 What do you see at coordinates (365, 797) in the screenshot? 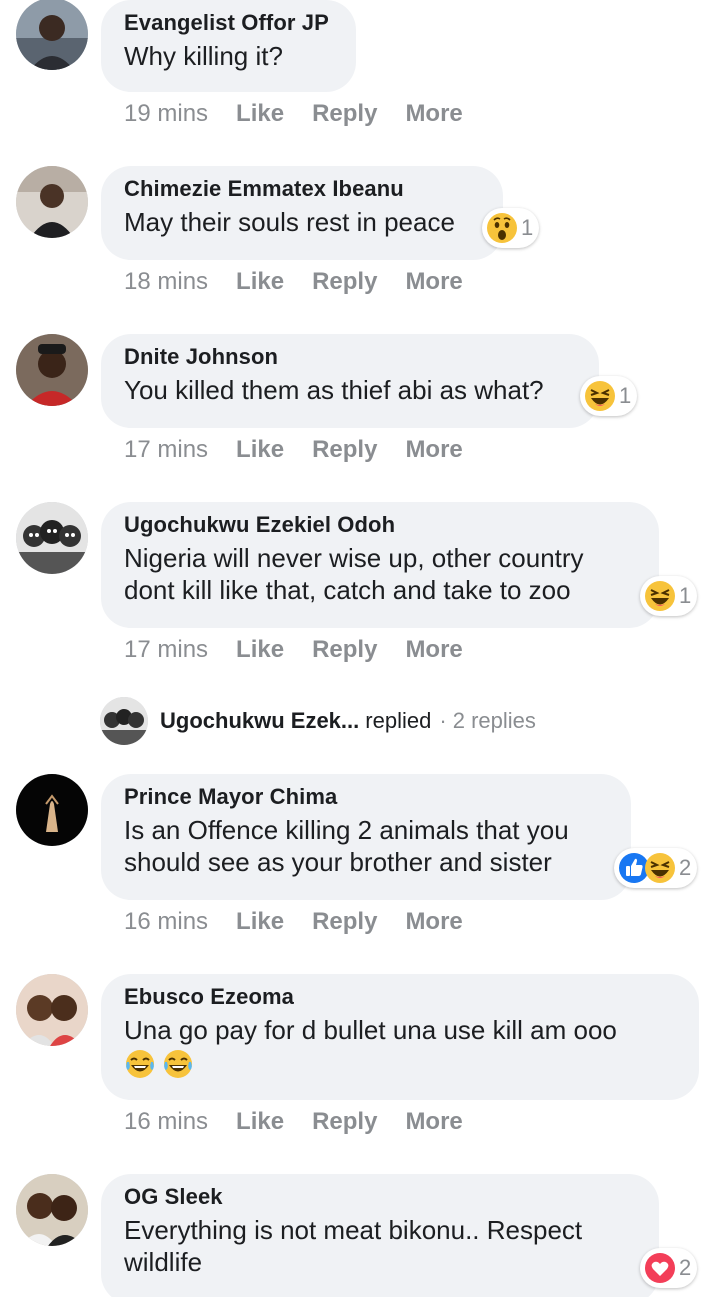
I see `comment-author: Prince Mayor Chima` at bounding box center [365, 797].